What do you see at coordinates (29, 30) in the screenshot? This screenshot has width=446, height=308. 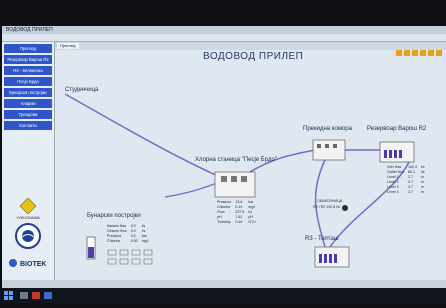 I see `window-title: ВОДОВОД ПРИЛЕП` at bounding box center [29, 30].